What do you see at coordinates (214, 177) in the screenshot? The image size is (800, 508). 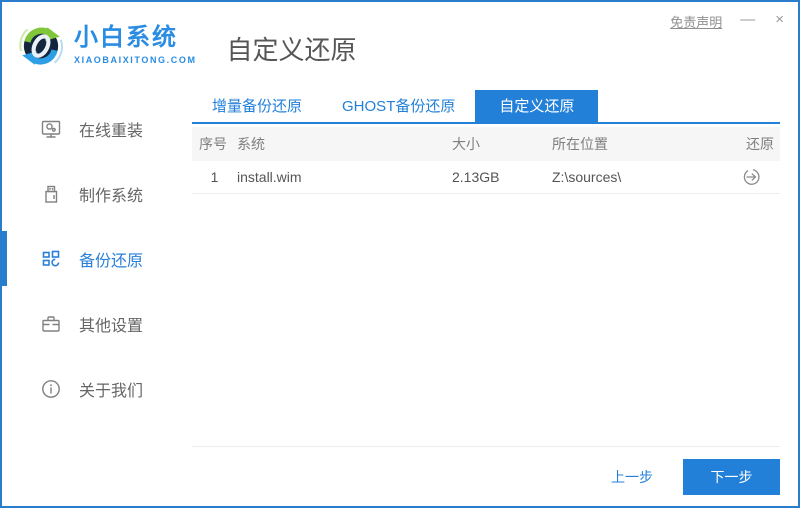 I see `cell-index: 1` at bounding box center [214, 177].